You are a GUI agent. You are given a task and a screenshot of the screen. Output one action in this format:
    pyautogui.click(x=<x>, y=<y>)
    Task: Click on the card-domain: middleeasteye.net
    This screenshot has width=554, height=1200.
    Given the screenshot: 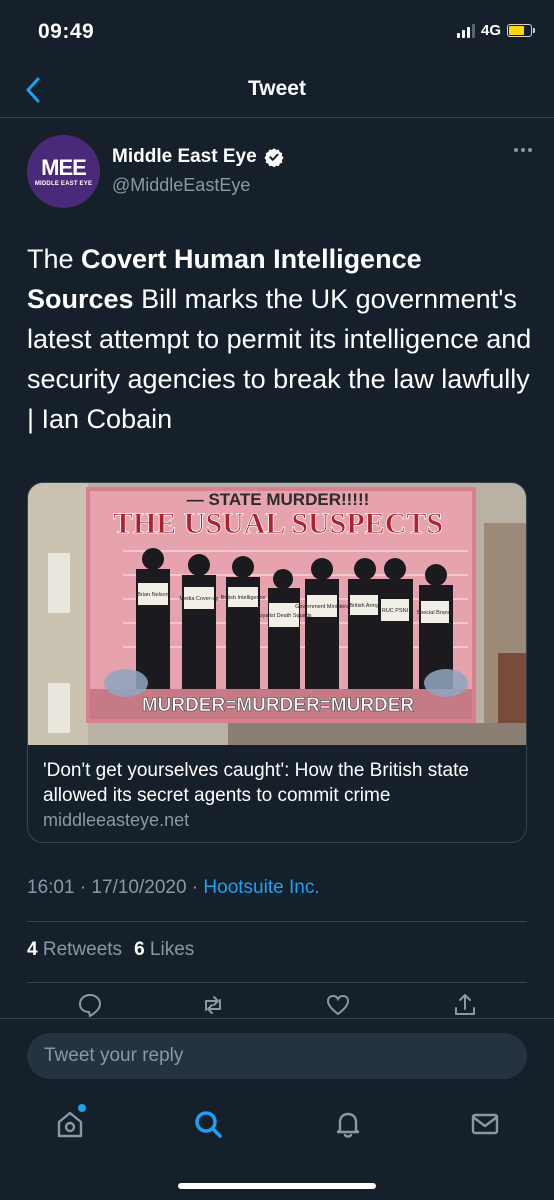 What is the action you would take?
    pyautogui.click(x=116, y=820)
    